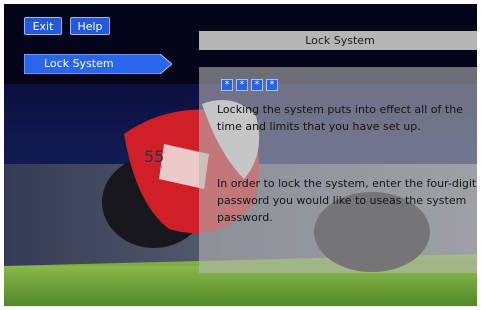 The height and width of the screenshot is (310, 481). What do you see at coordinates (43, 26) in the screenshot?
I see `exit-button: Exit` at bounding box center [43, 26].